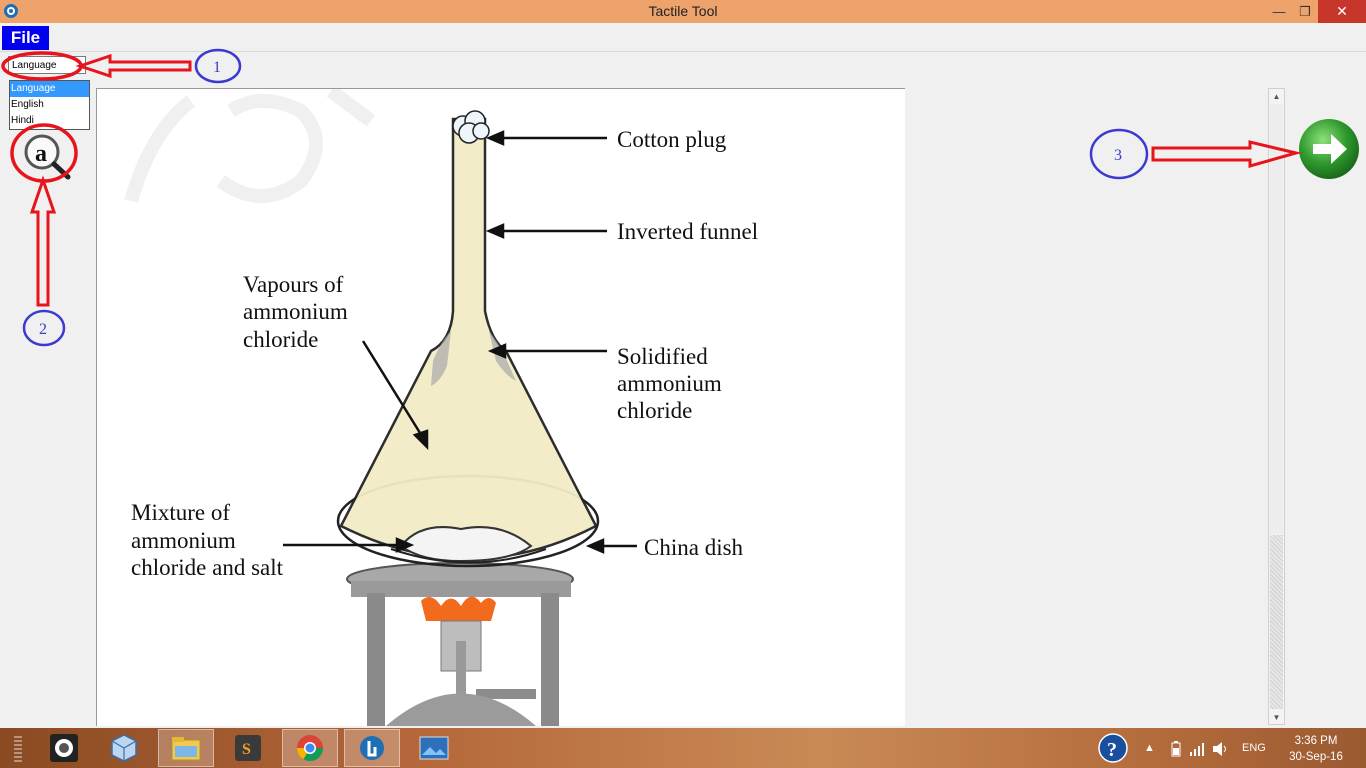 This screenshot has height=768, width=1366. I want to click on vertical-scrollbar: ▲ ▼, so click(1276, 406).